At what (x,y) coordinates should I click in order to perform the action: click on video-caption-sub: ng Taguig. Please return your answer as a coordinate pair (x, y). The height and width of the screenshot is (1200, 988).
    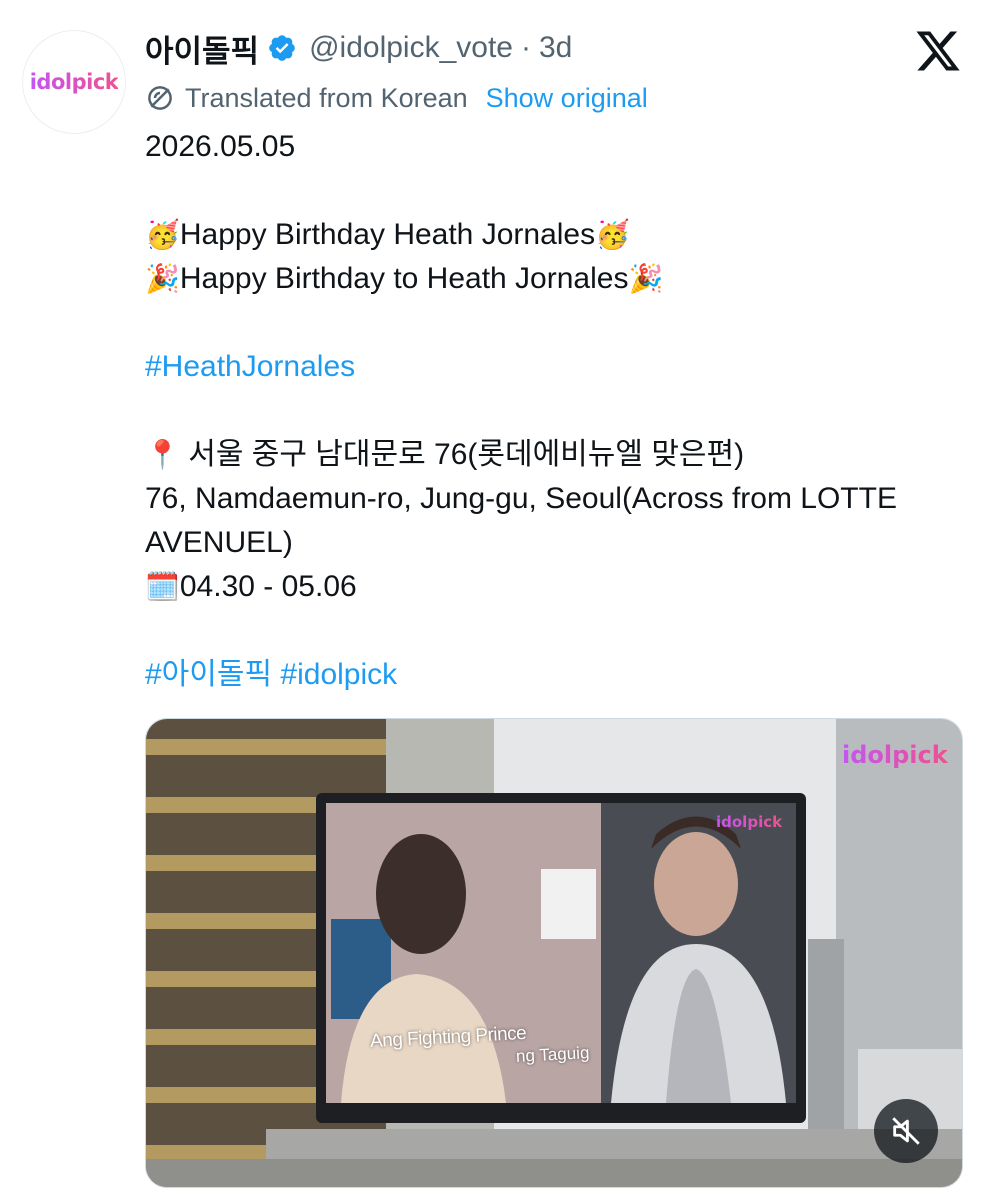
    Looking at the image, I should click on (552, 1054).